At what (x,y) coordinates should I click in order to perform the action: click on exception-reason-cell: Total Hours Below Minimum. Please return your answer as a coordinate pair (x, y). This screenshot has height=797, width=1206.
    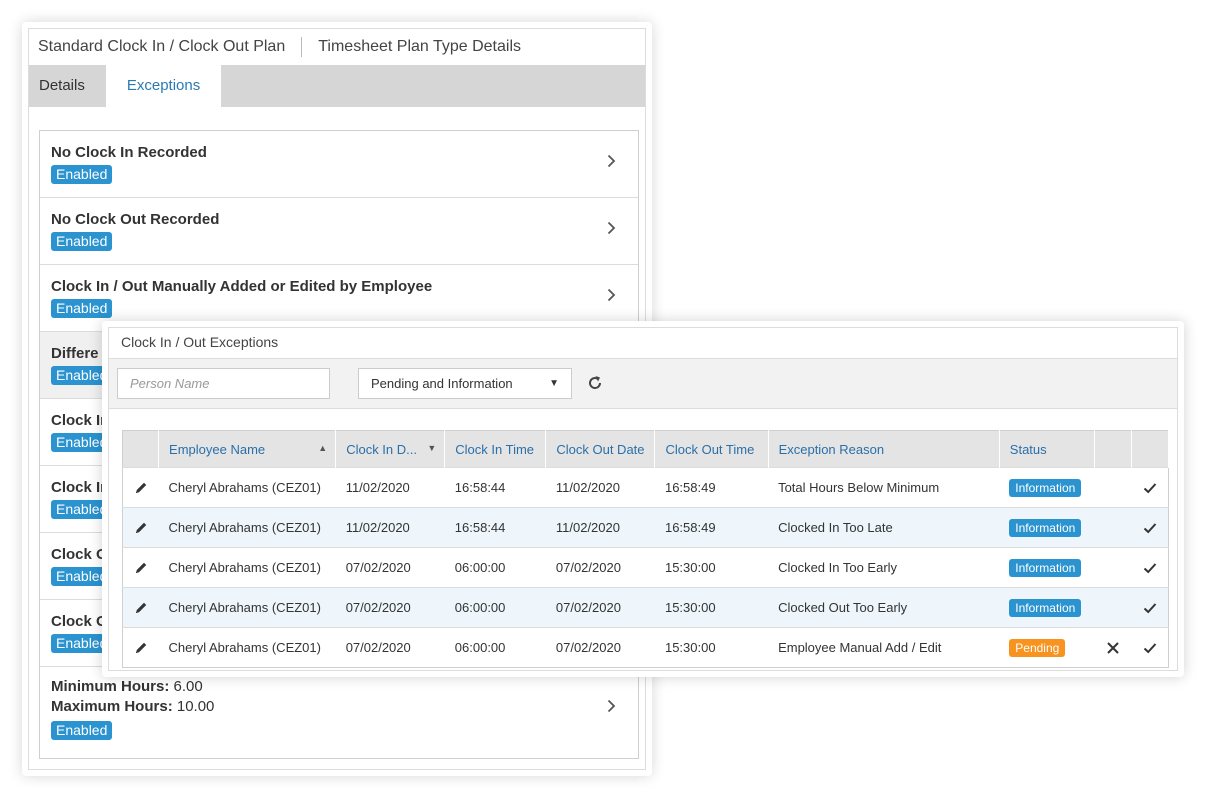
    Looking at the image, I should click on (884, 487).